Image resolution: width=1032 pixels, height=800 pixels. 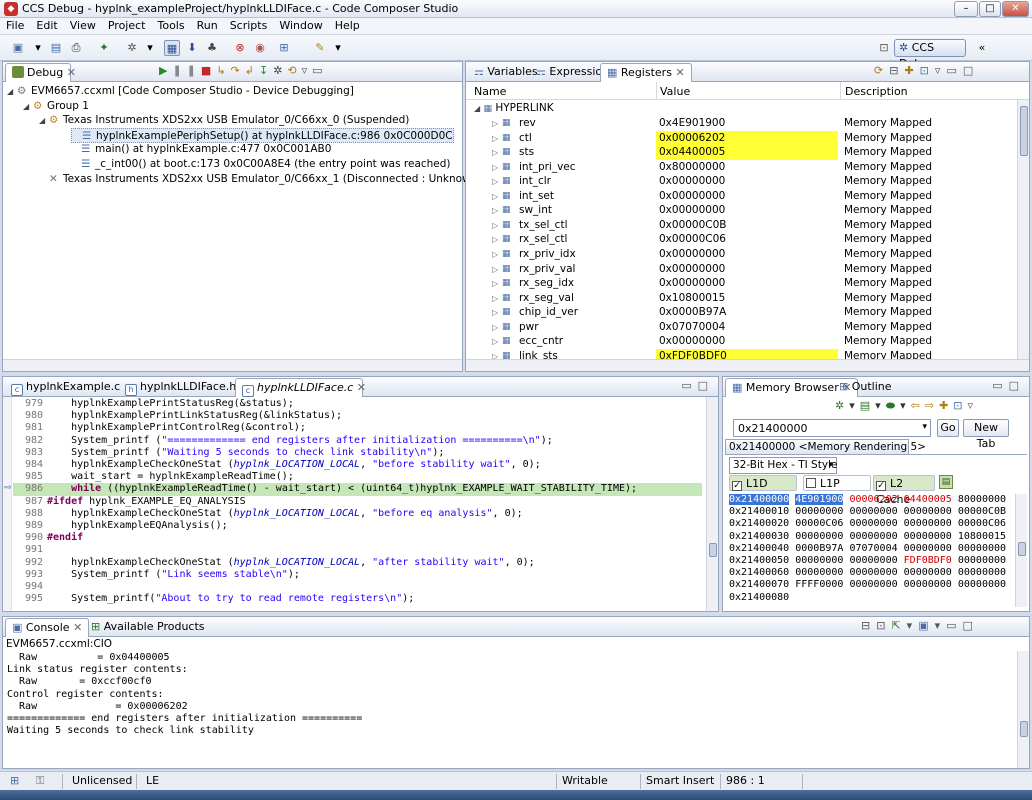 What do you see at coordinates (747, 353) in the screenshot?
I see `register-value: 0xFDF0BDF0` at bounding box center [747, 353].